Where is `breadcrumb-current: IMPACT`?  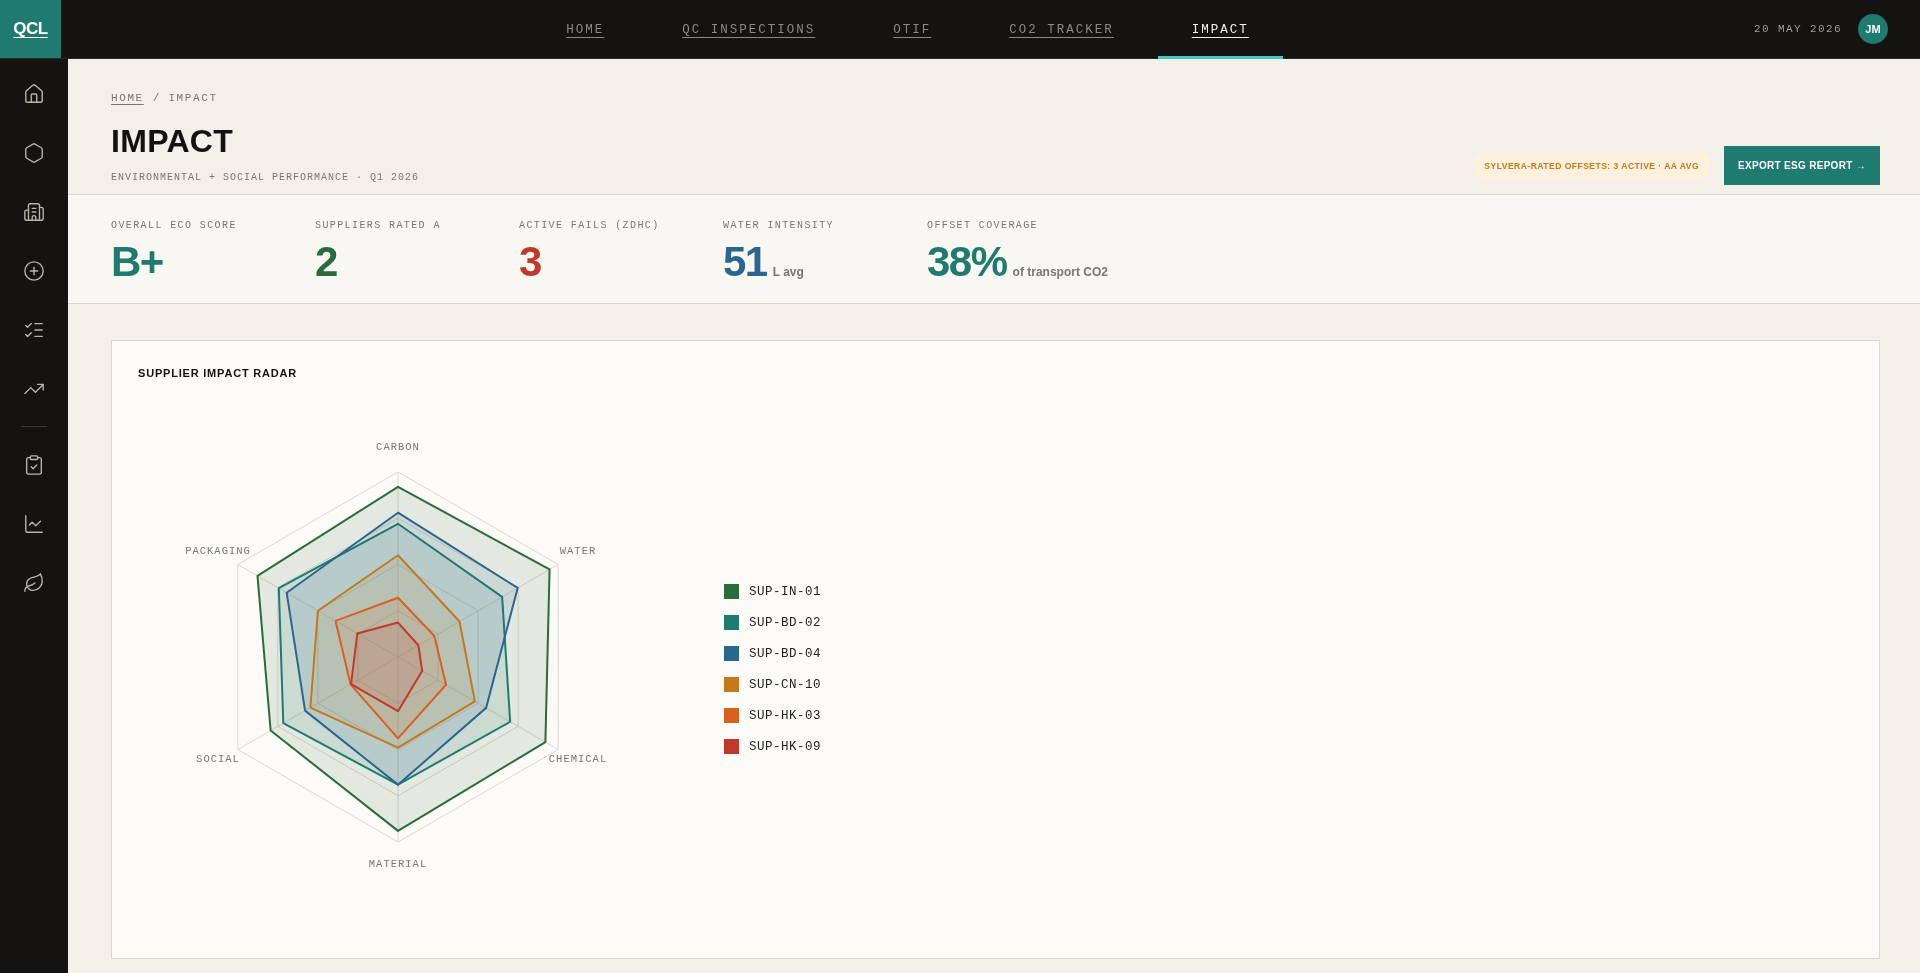 breadcrumb-current: IMPACT is located at coordinates (193, 98).